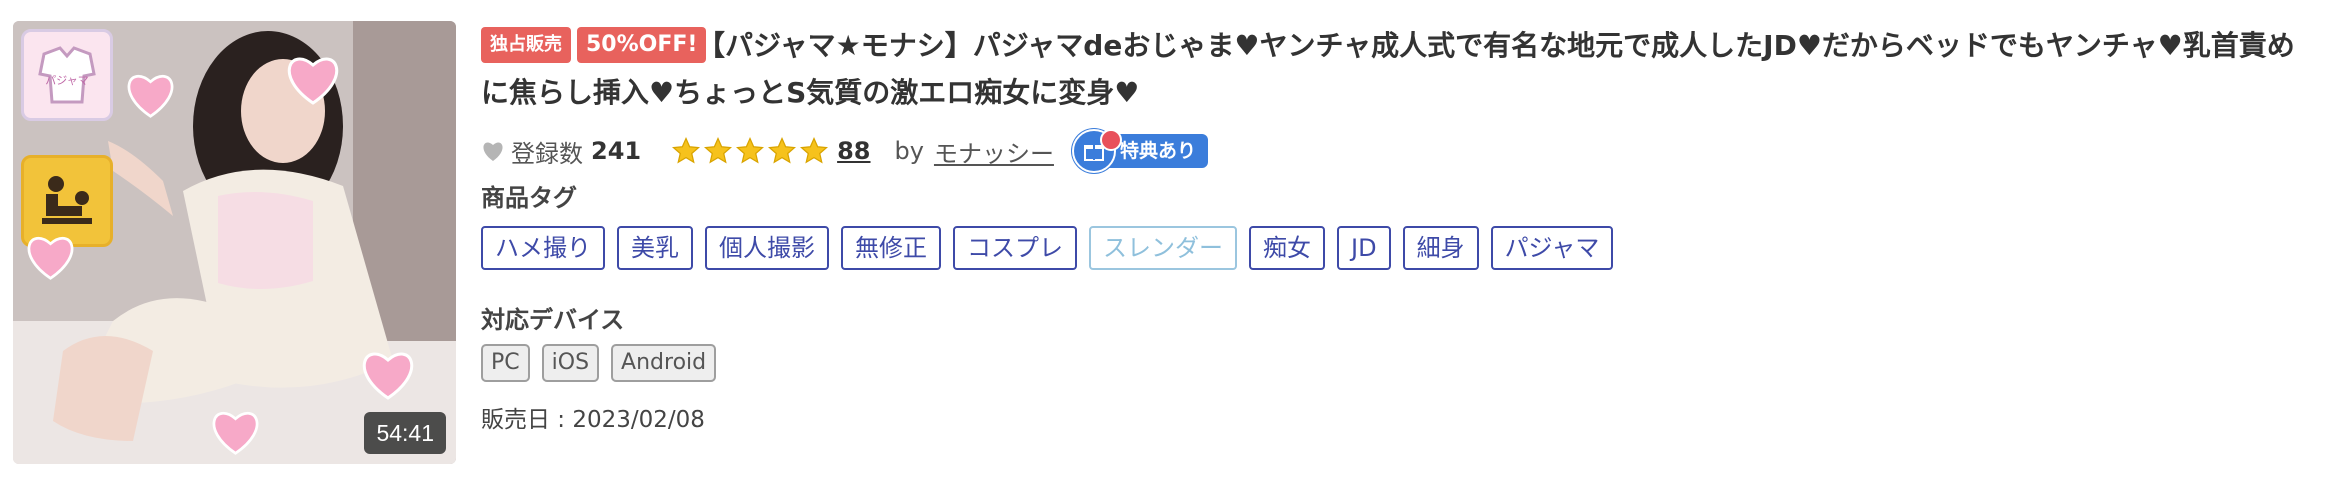 This screenshot has width=2338, height=482. What do you see at coordinates (493, 151) in the screenshot?
I see `heart-icon` at bounding box center [493, 151].